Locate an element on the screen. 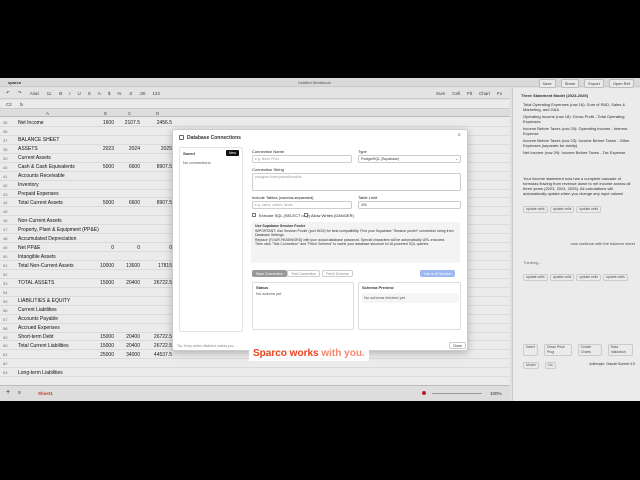 The width and height of the screenshot is (640, 480). status-panel: Status No actions yet is located at coordinates (303, 306).